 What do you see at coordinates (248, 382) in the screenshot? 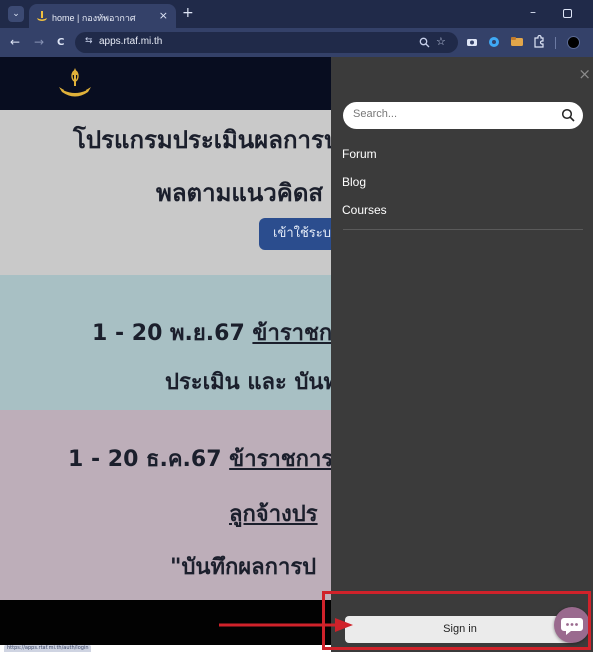
I see `november-announcement-line2: ประเมิน และ บันท` at bounding box center [248, 382].